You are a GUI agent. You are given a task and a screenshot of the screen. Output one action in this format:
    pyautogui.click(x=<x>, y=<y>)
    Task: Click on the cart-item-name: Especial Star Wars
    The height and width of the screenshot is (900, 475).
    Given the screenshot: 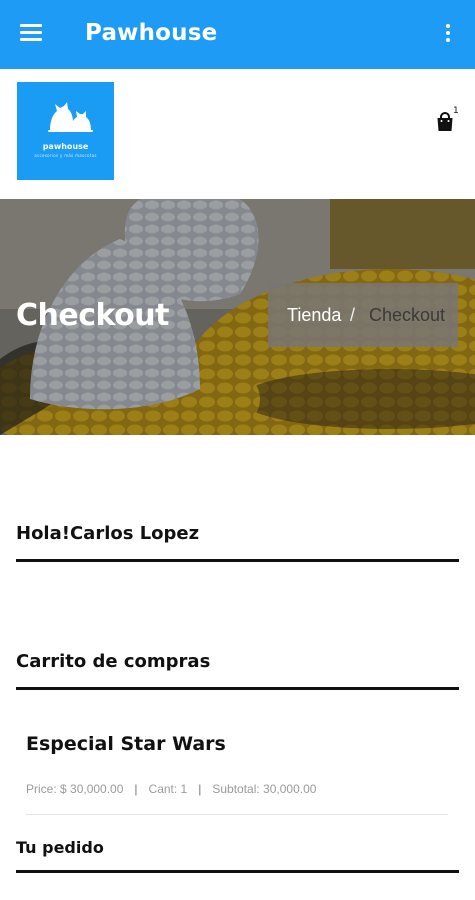 What is the action you would take?
    pyautogui.click(x=126, y=744)
    